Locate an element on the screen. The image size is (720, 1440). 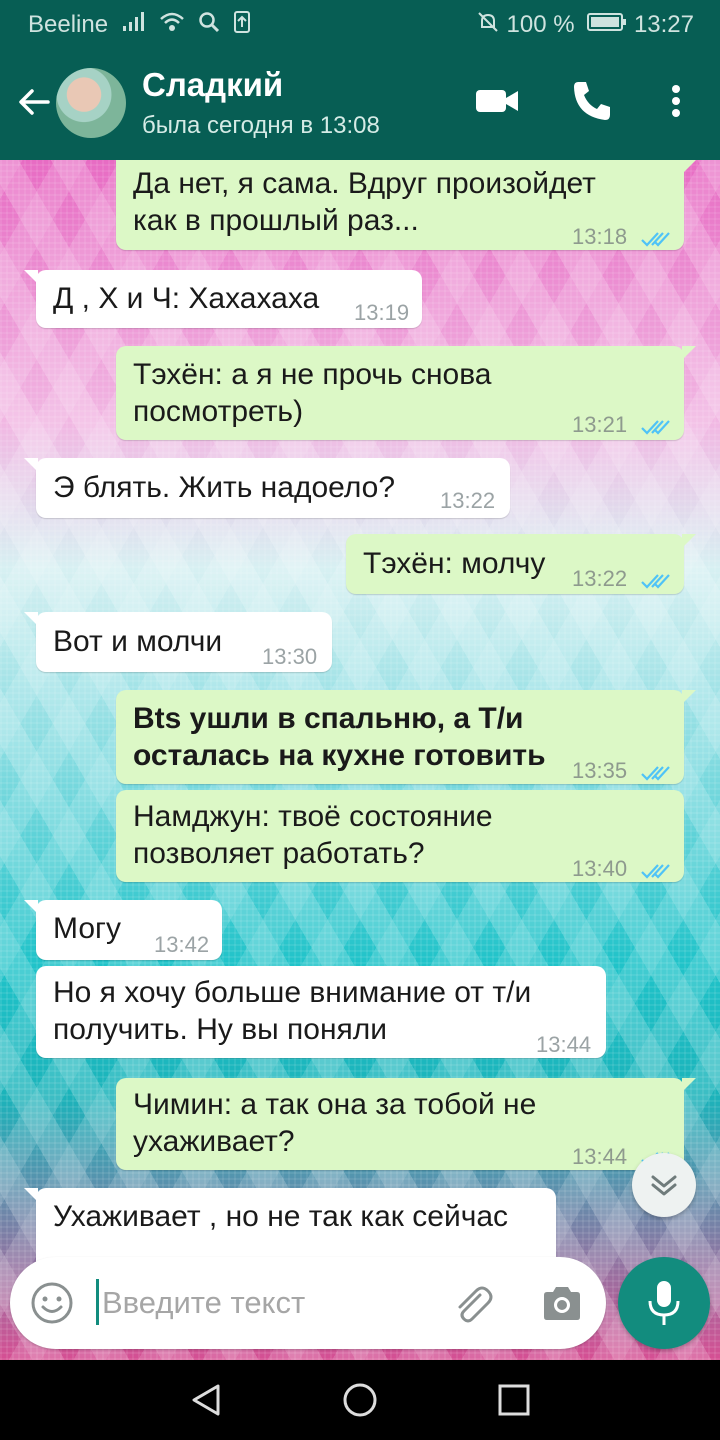
paperclip-icon is located at coordinates (472, 1305).